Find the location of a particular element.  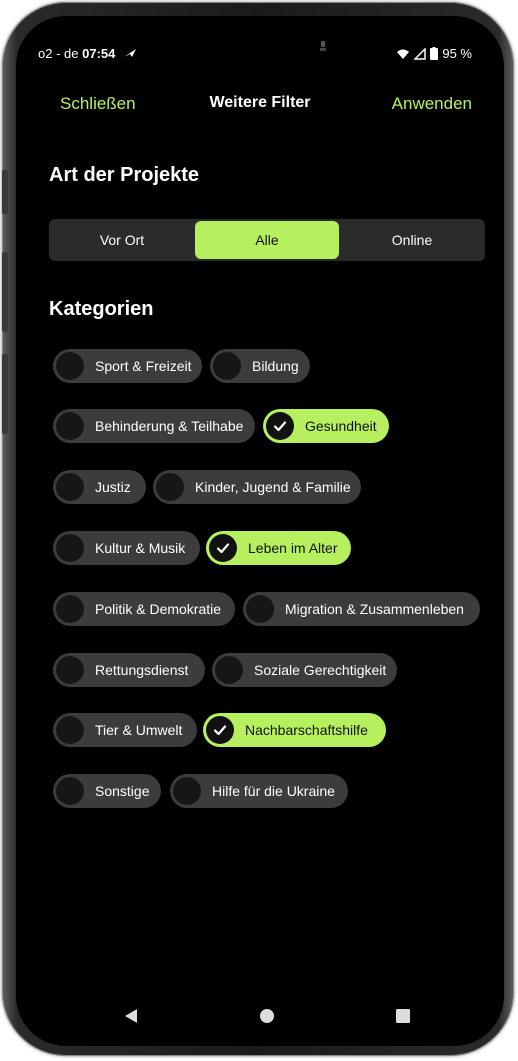

category-chip-label: Tier & Umwelt is located at coordinates (139, 730).